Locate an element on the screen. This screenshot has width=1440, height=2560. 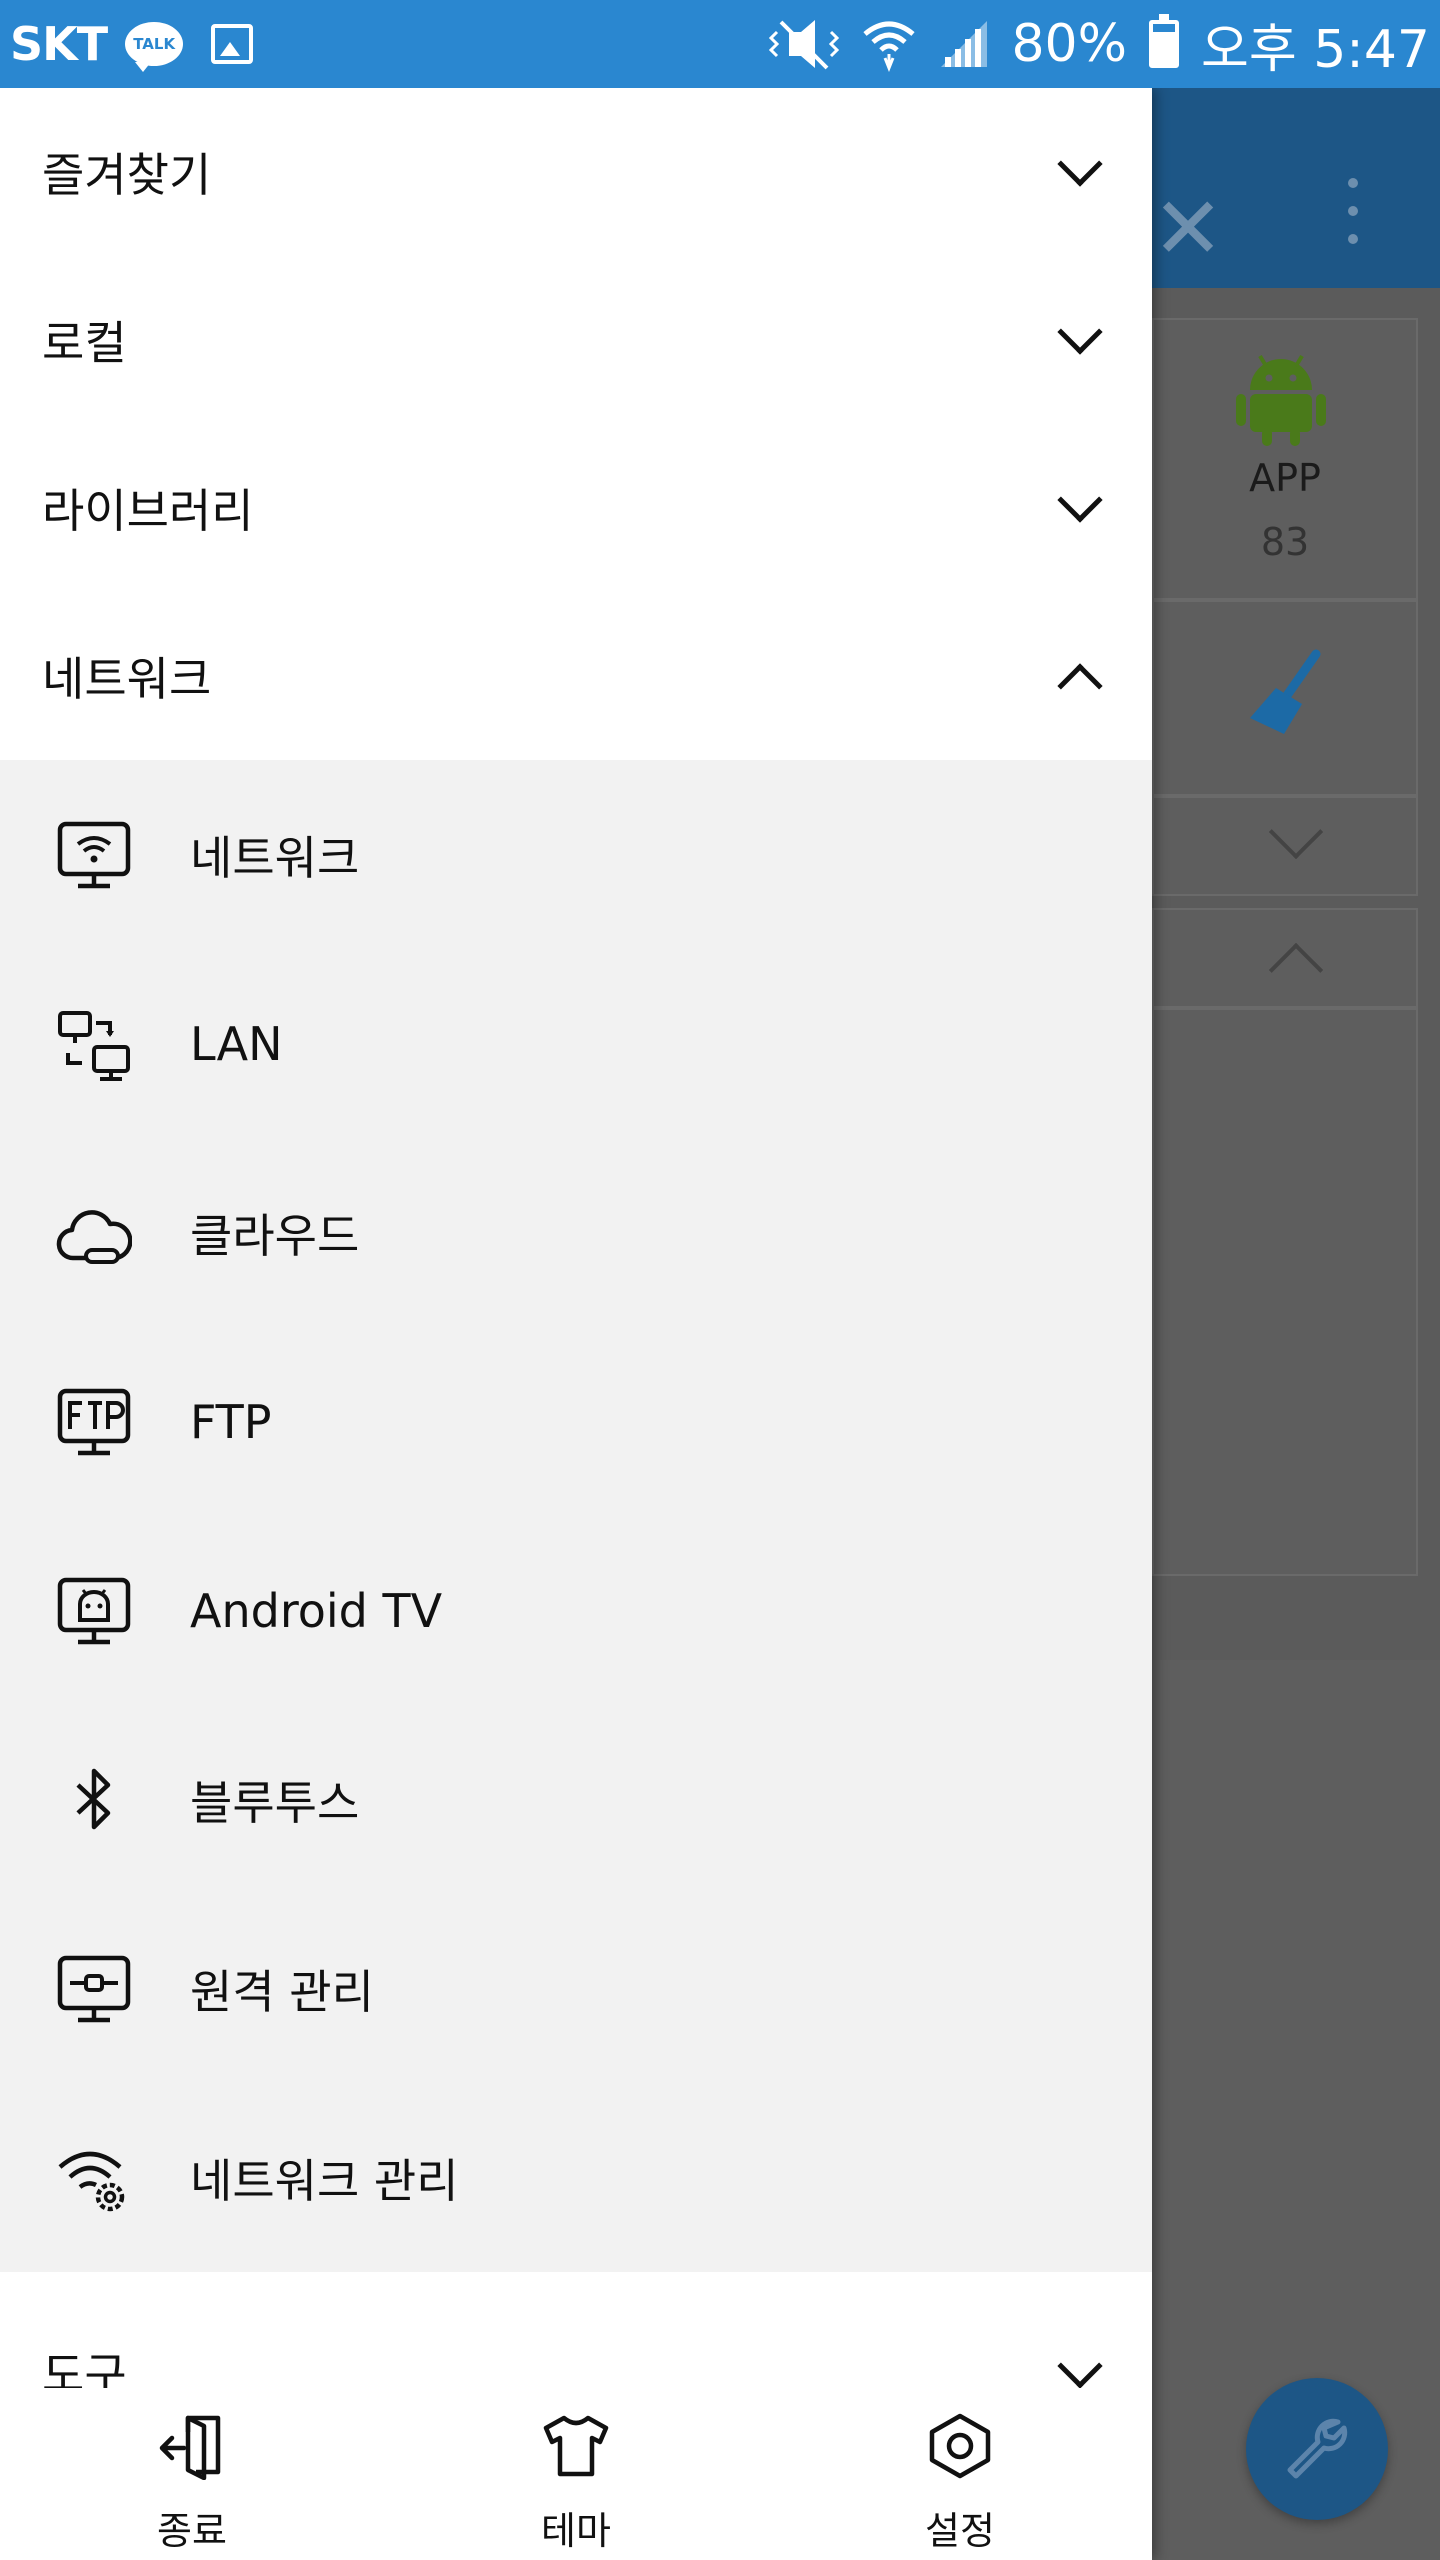
section-label: 로컬 is located at coordinates (84, 343).